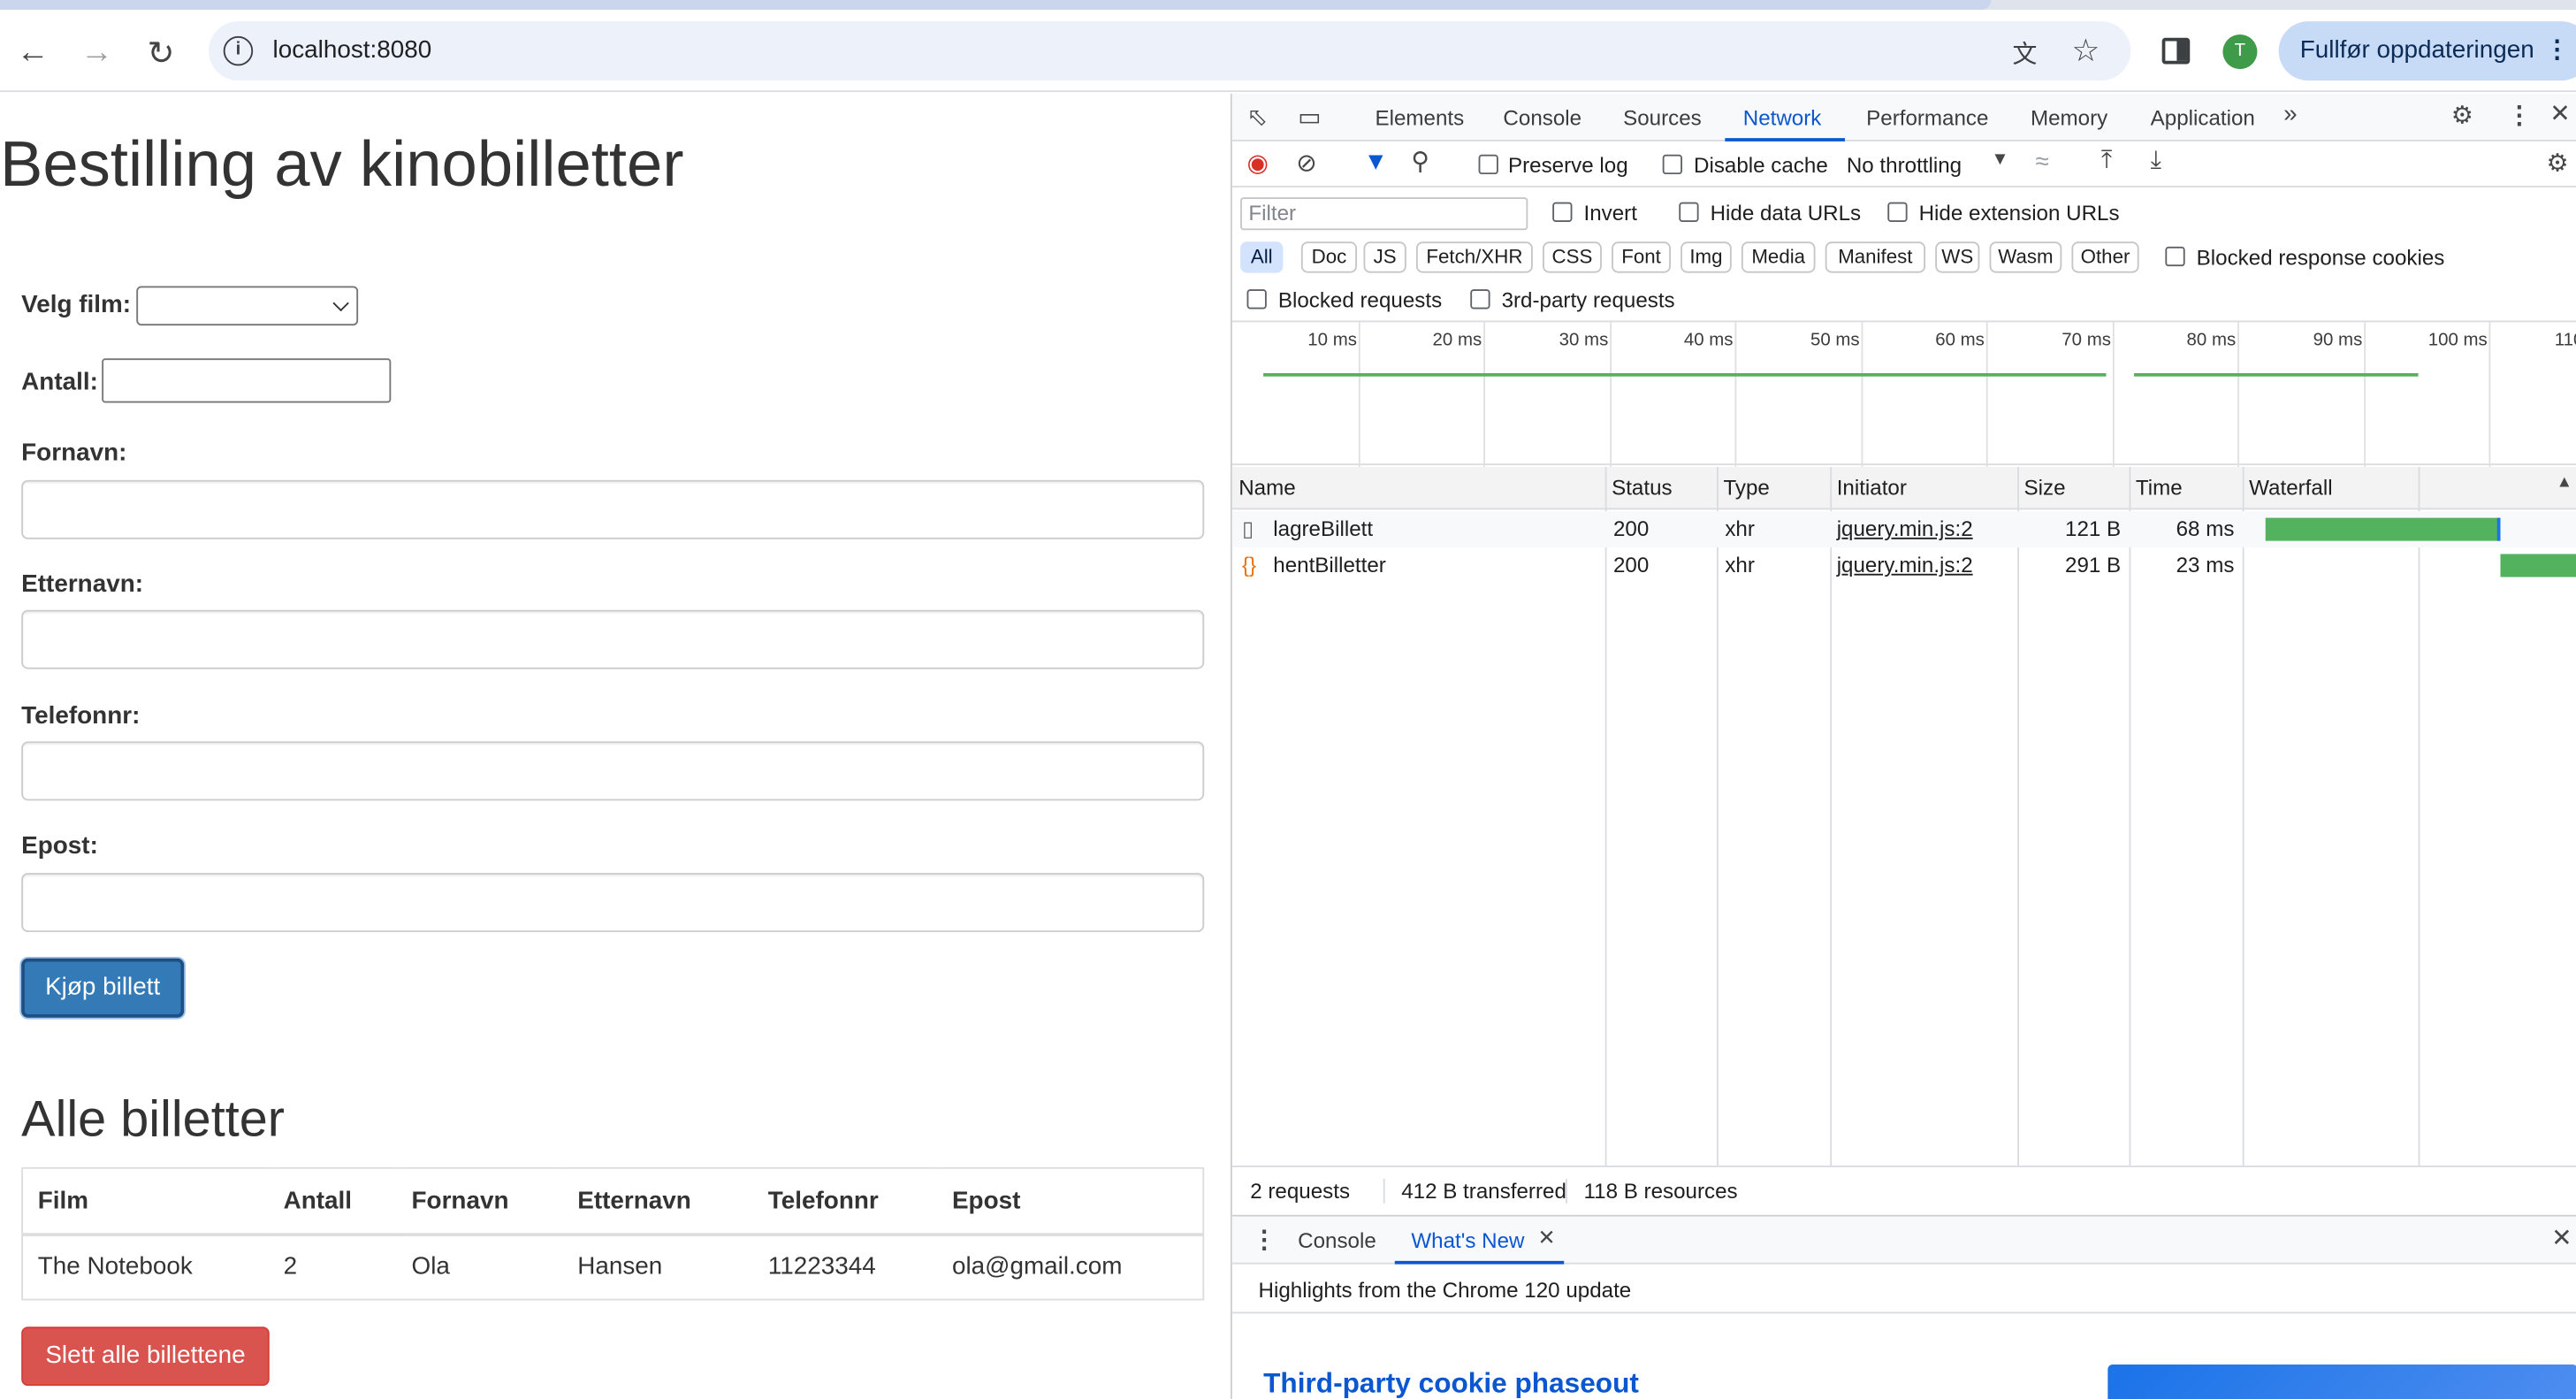 The height and width of the screenshot is (1399, 2576). What do you see at coordinates (2085, 52) in the screenshot?
I see `bookmark-star-icon: ☆` at bounding box center [2085, 52].